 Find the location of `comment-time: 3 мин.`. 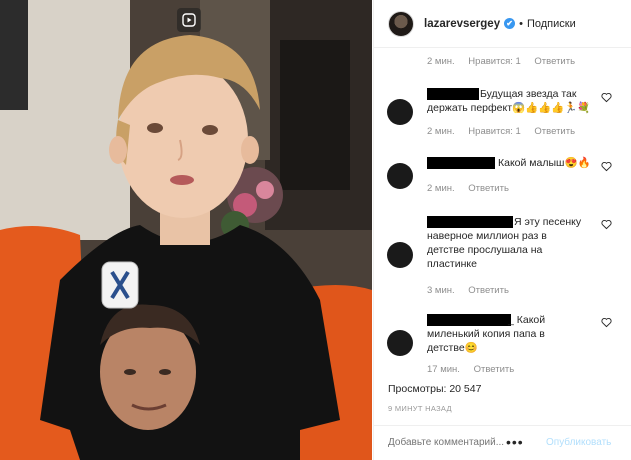

comment-time: 3 мин. is located at coordinates (441, 290).